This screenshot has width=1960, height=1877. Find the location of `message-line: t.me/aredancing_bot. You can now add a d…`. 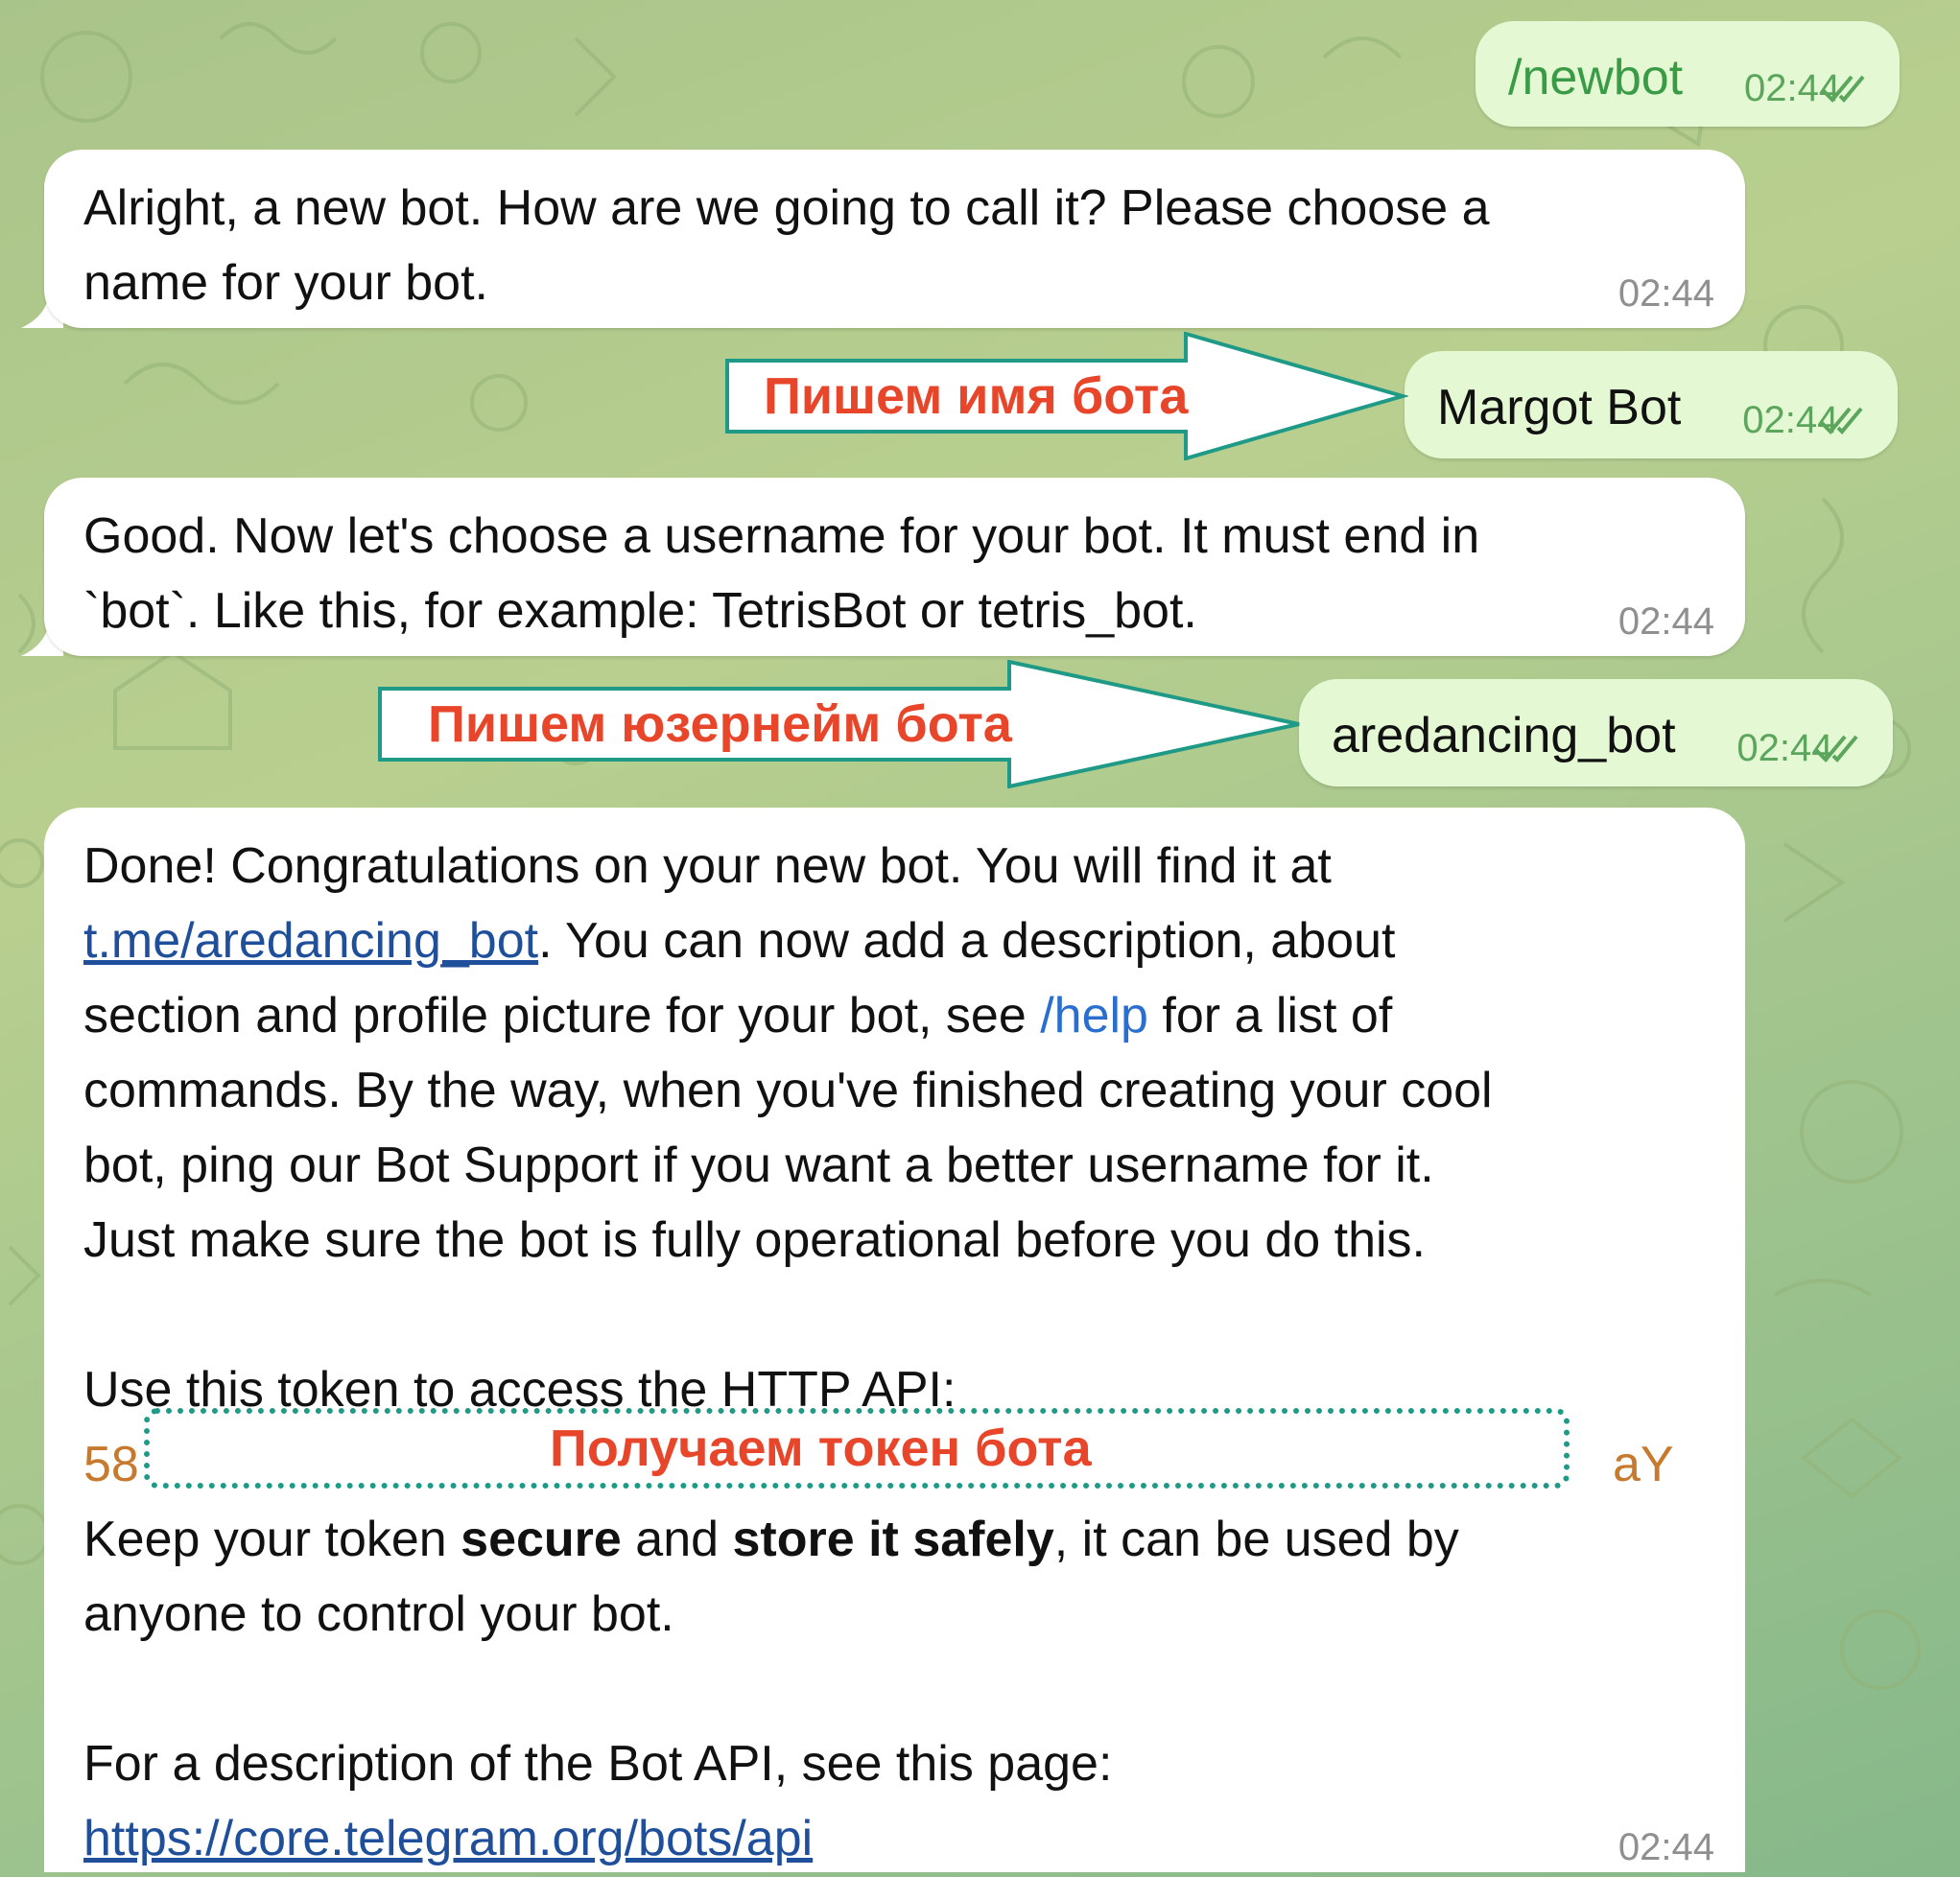

message-line: t.me/aredancing_bot. You can now add a d… is located at coordinates (739, 941).